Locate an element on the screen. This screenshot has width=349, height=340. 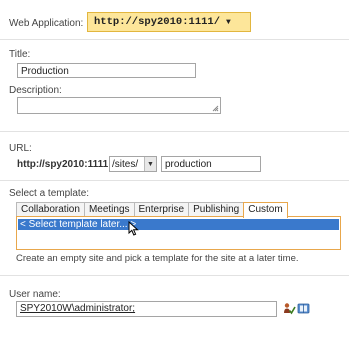
mouse-cursor-icon is located at coordinates (133, 228).